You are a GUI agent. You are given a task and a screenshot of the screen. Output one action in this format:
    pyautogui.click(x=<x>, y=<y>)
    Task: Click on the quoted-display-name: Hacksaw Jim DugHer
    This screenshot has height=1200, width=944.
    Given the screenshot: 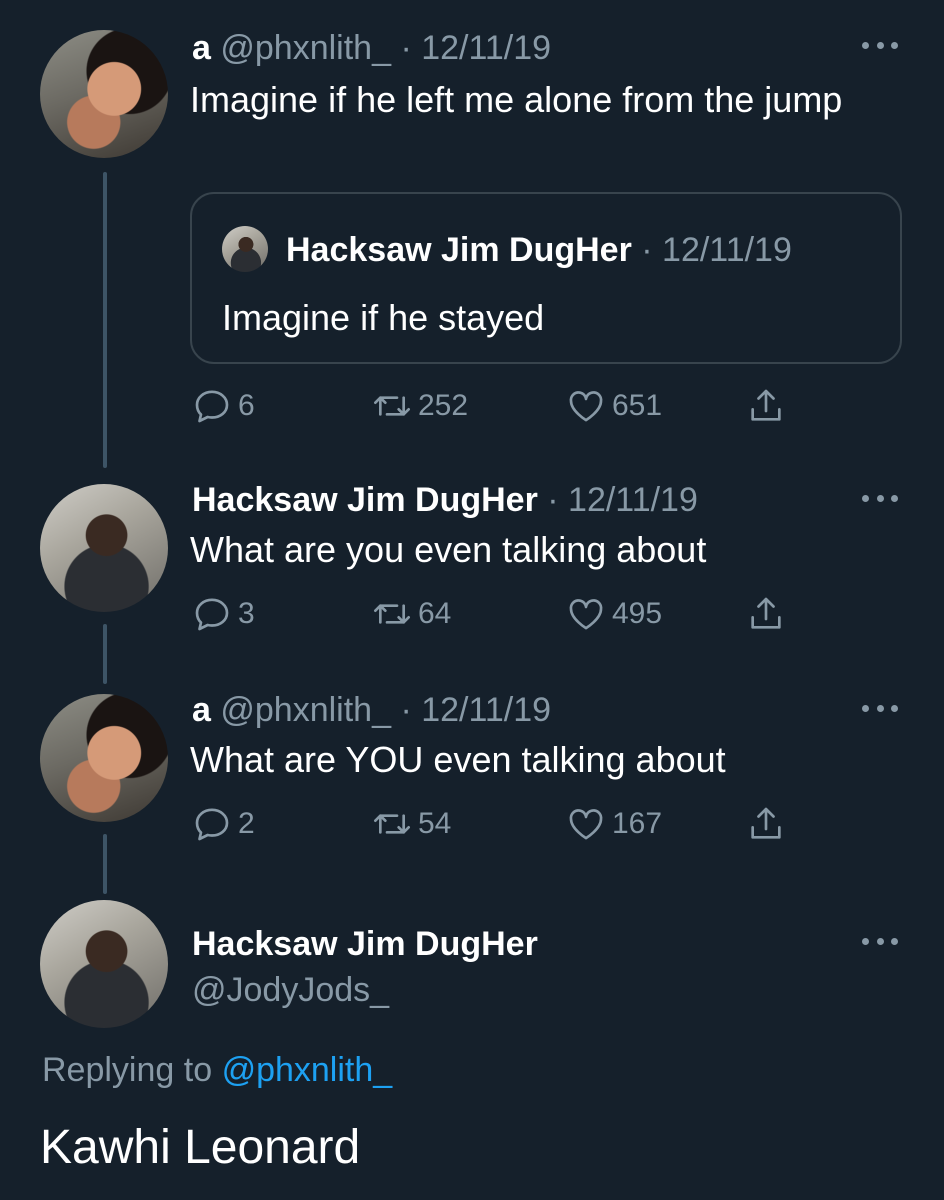 What is the action you would take?
    pyautogui.click(x=459, y=250)
    